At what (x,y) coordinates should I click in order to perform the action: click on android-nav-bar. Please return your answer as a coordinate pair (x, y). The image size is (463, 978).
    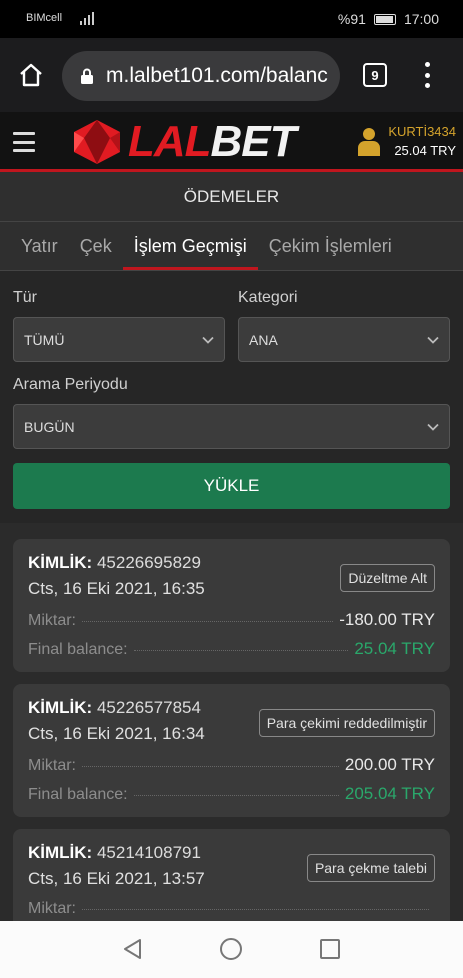
    Looking at the image, I should click on (231, 949).